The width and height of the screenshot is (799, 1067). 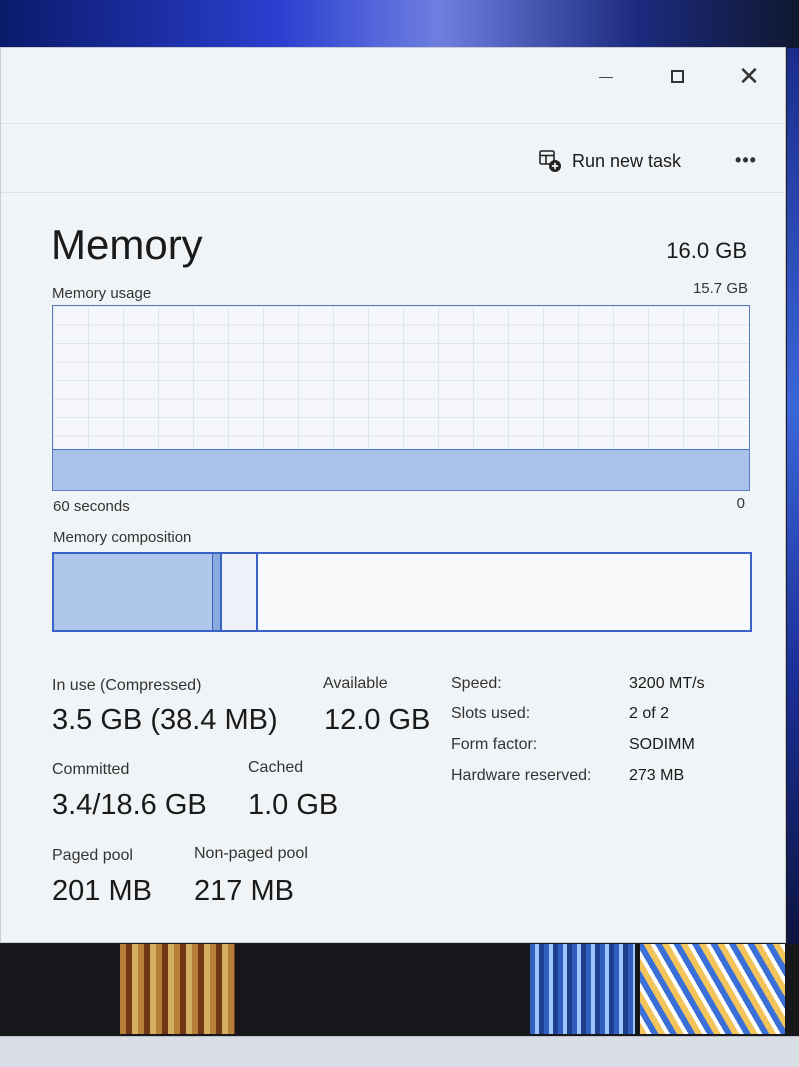 What do you see at coordinates (720, 288) in the screenshot?
I see `memory-usage-max: 15.7 GB` at bounding box center [720, 288].